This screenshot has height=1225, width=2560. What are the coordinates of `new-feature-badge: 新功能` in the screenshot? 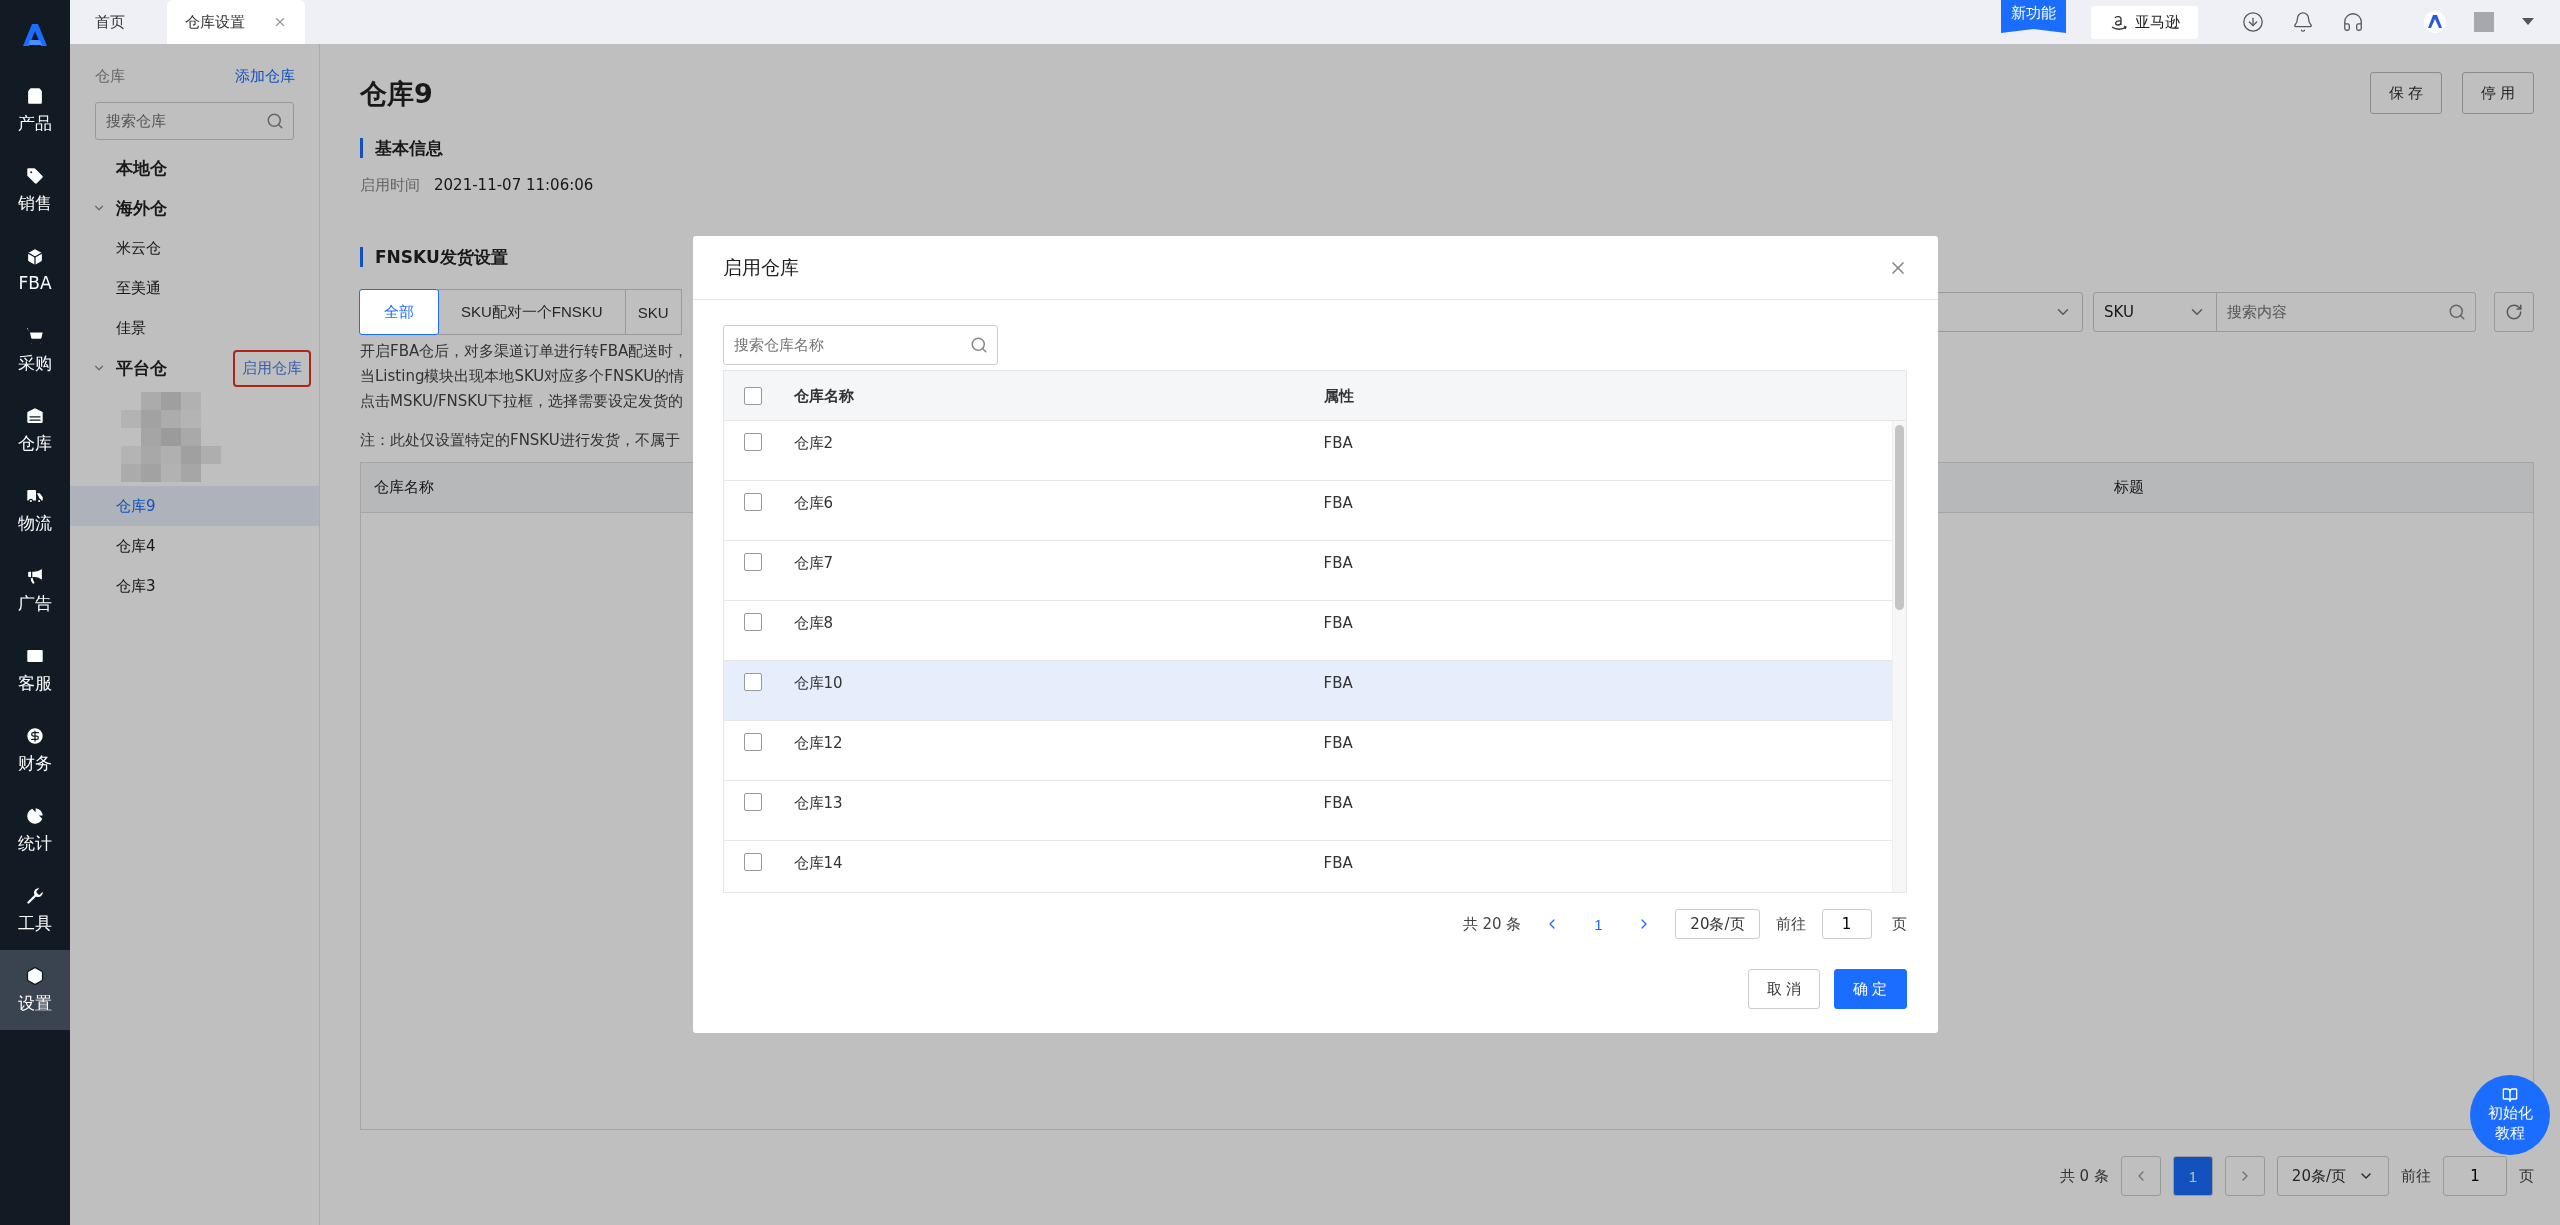 It's located at (2033, 16).